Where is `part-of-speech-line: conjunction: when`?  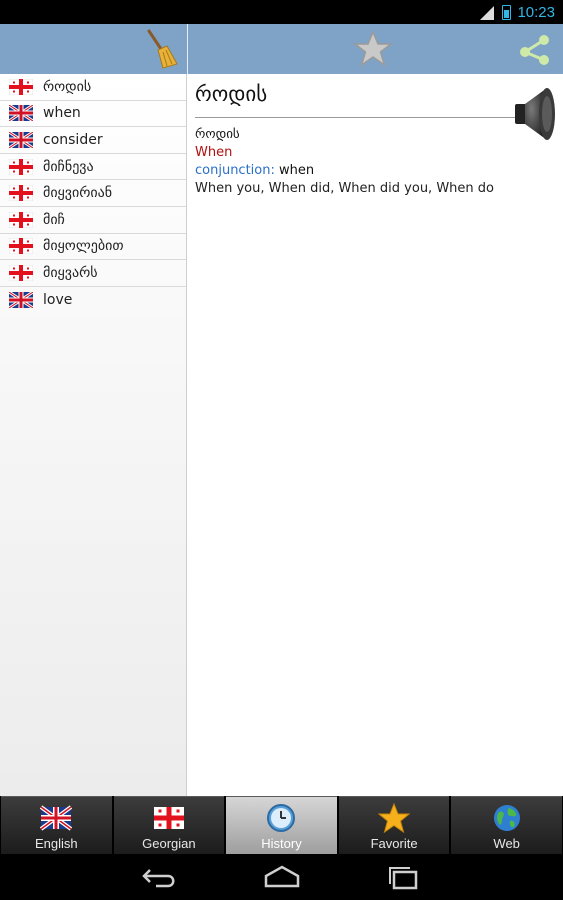
part-of-speech-line: conjunction: when is located at coordinates (344, 171).